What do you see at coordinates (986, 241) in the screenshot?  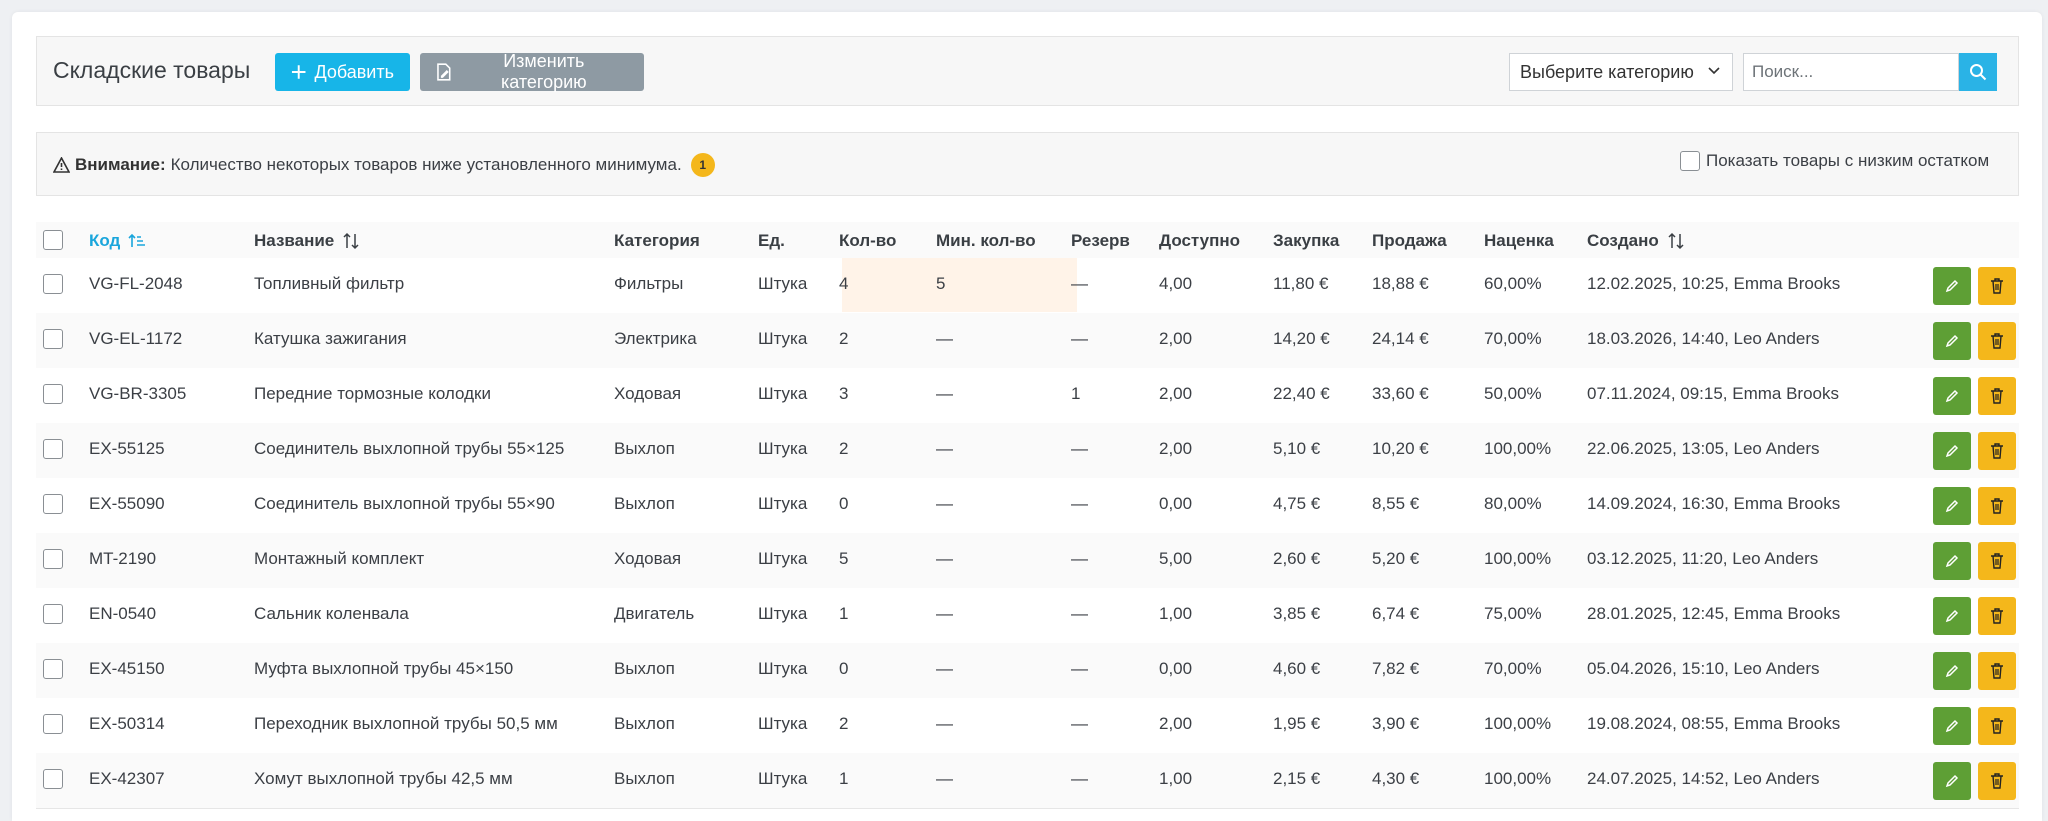 I see `col-min-qty: Мин. кол-во` at bounding box center [986, 241].